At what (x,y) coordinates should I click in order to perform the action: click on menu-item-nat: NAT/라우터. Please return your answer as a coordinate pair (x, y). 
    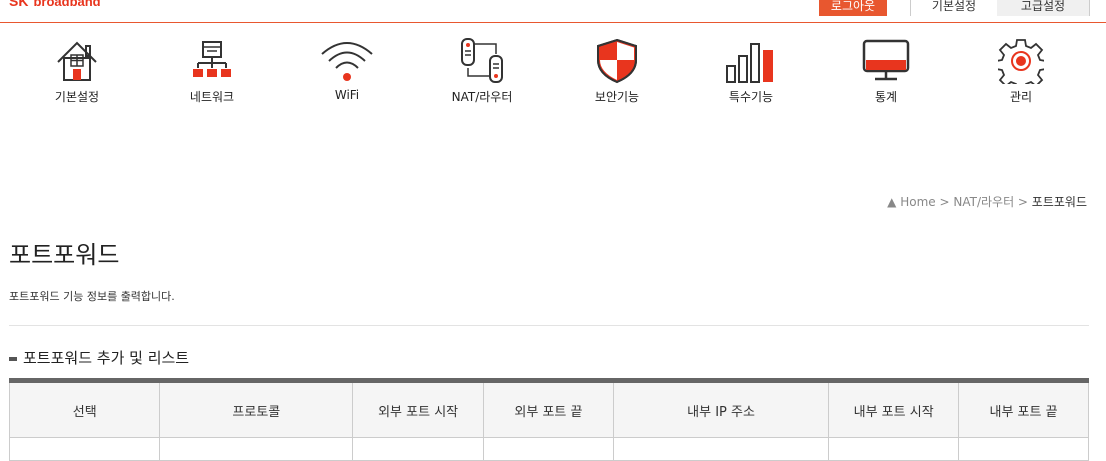
    Looking at the image, I should click on (482, 71).